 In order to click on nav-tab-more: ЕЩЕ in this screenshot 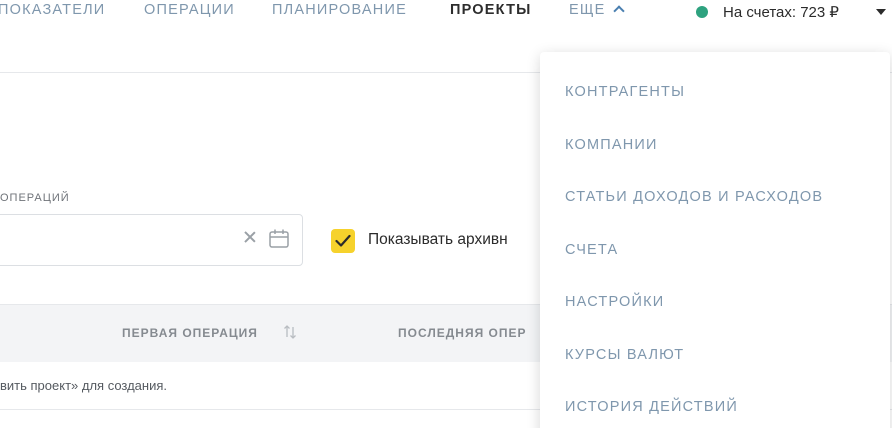, I will do `click(597, 10)`.